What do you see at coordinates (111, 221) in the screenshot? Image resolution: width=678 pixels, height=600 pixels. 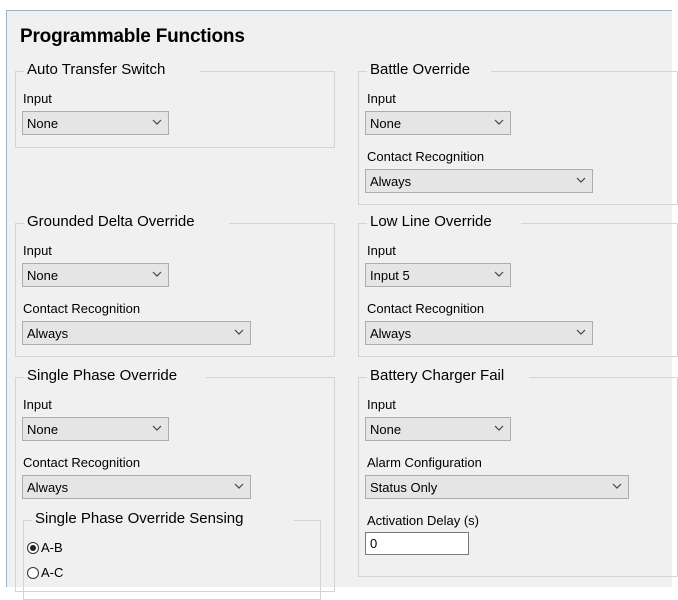 I see `group-title: Grounded Delta Override` at bounding box center [111, 221].